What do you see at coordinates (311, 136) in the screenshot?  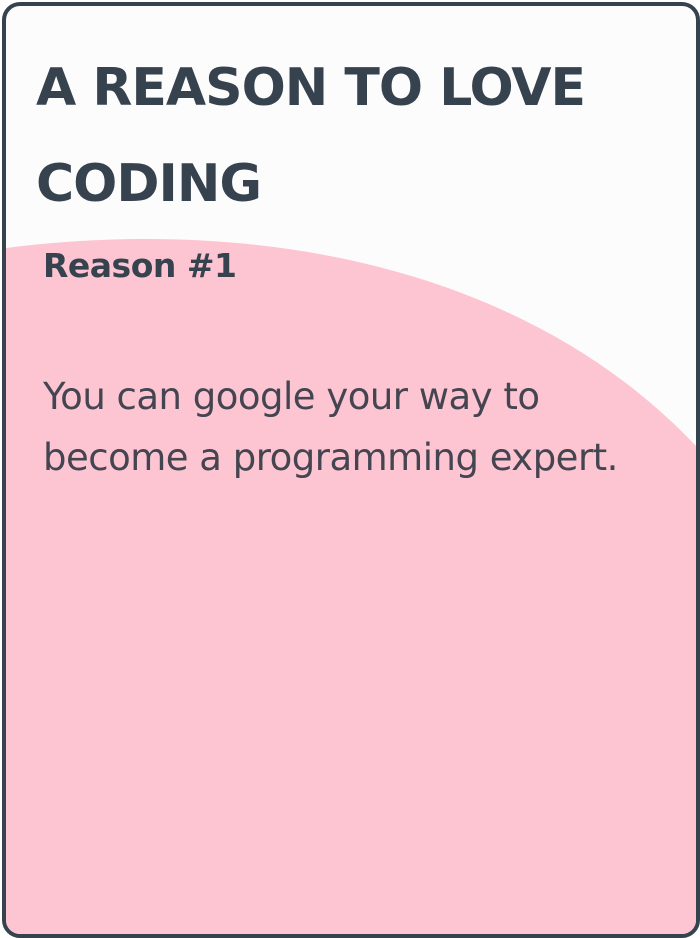 I see `card-title: A REASON TO LOVE CODING` at bounding box center [311, 136].